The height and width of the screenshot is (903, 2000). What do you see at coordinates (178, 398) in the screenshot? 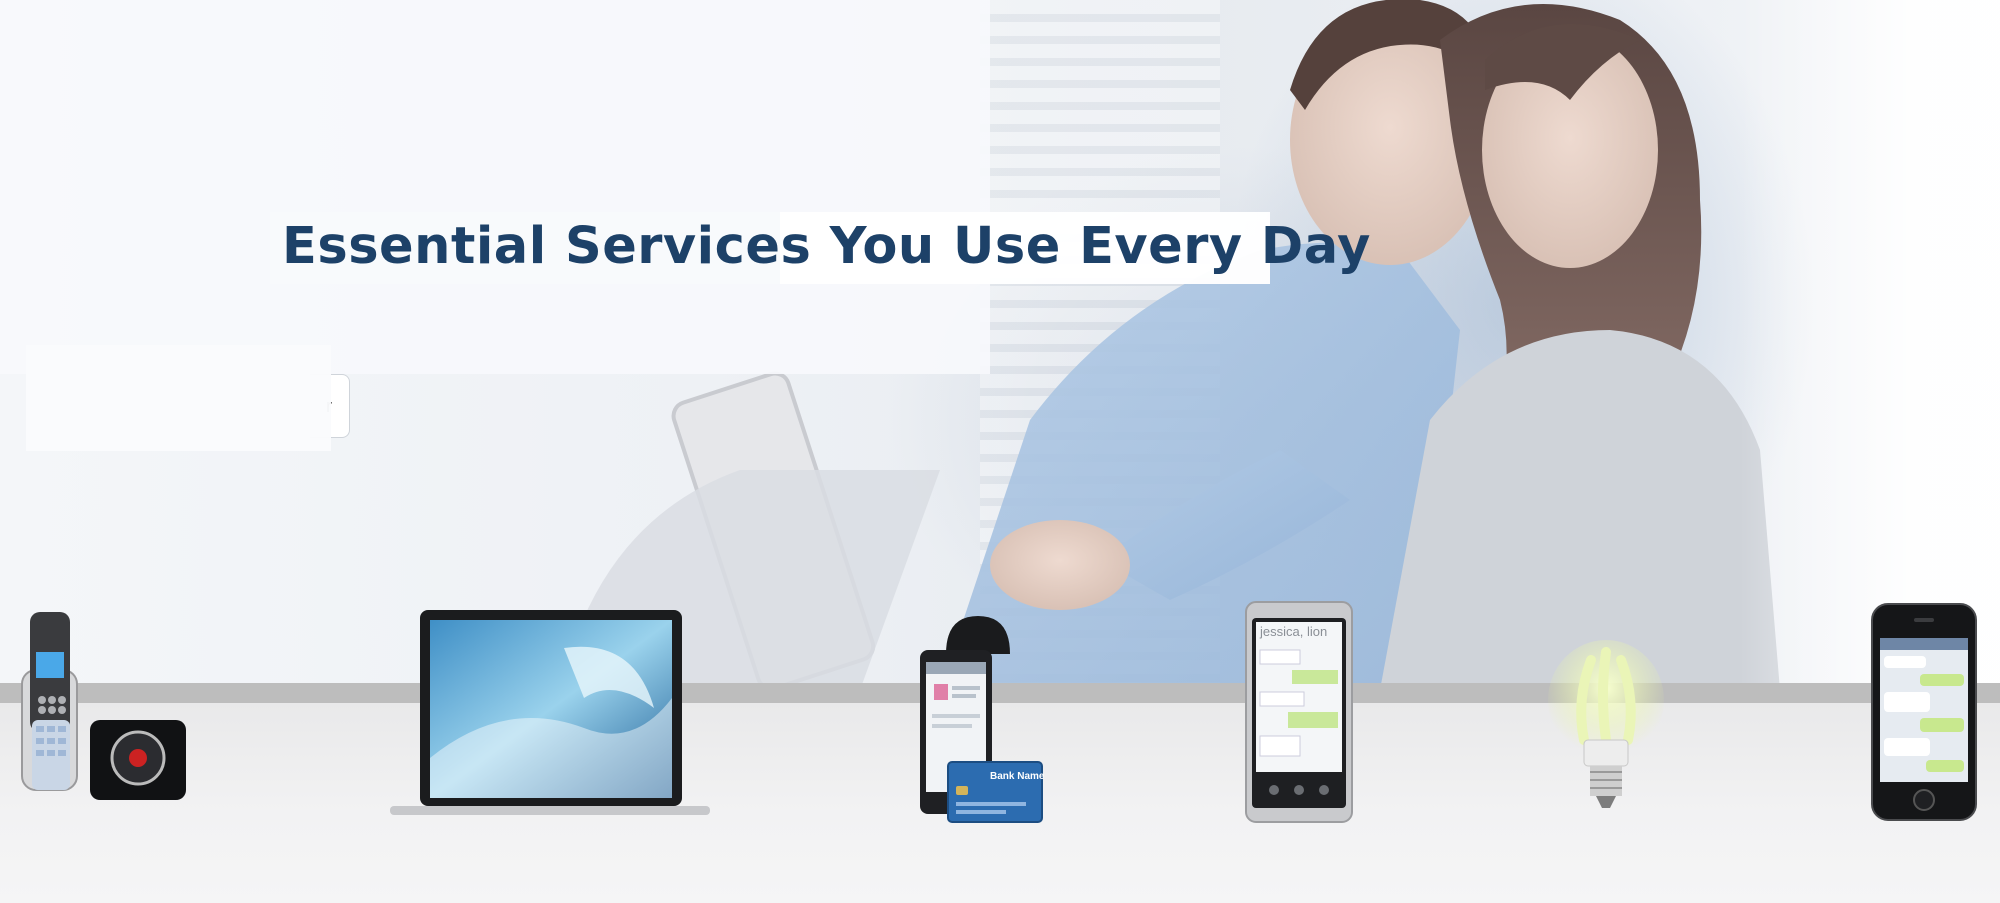
I see `cta-overlay-box` at bounding box center [178, 398].